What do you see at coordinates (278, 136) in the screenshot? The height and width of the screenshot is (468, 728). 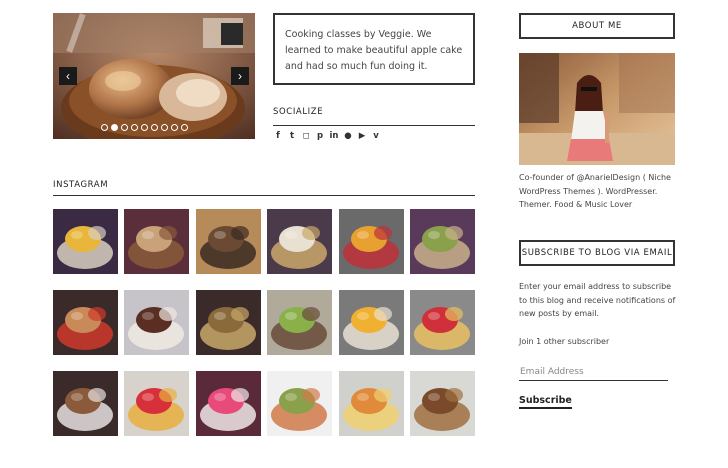 I see `facebook-icon: f` at bounding box center [278, 136].